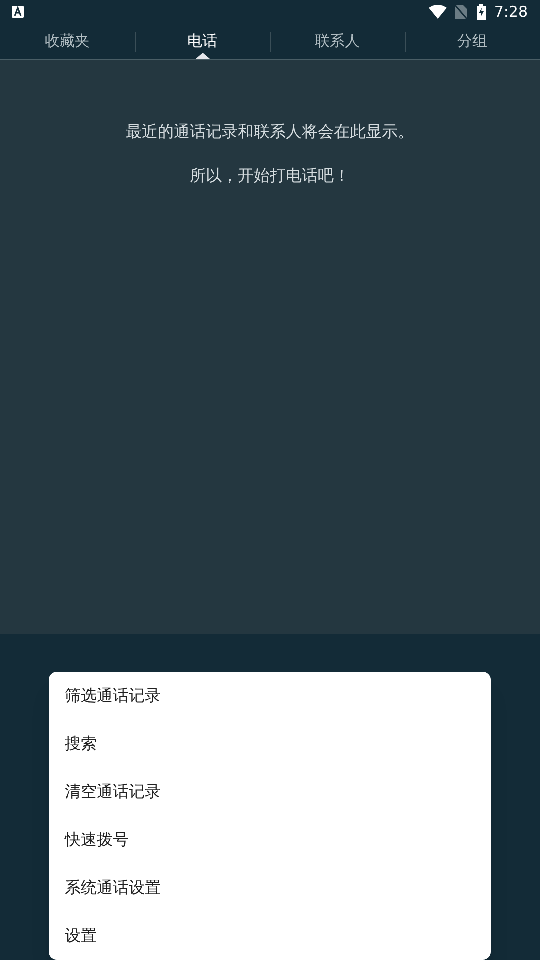 The width and height of the screenshot is (540, 960). I want to click on no-sim-icon, so click(461, 12).